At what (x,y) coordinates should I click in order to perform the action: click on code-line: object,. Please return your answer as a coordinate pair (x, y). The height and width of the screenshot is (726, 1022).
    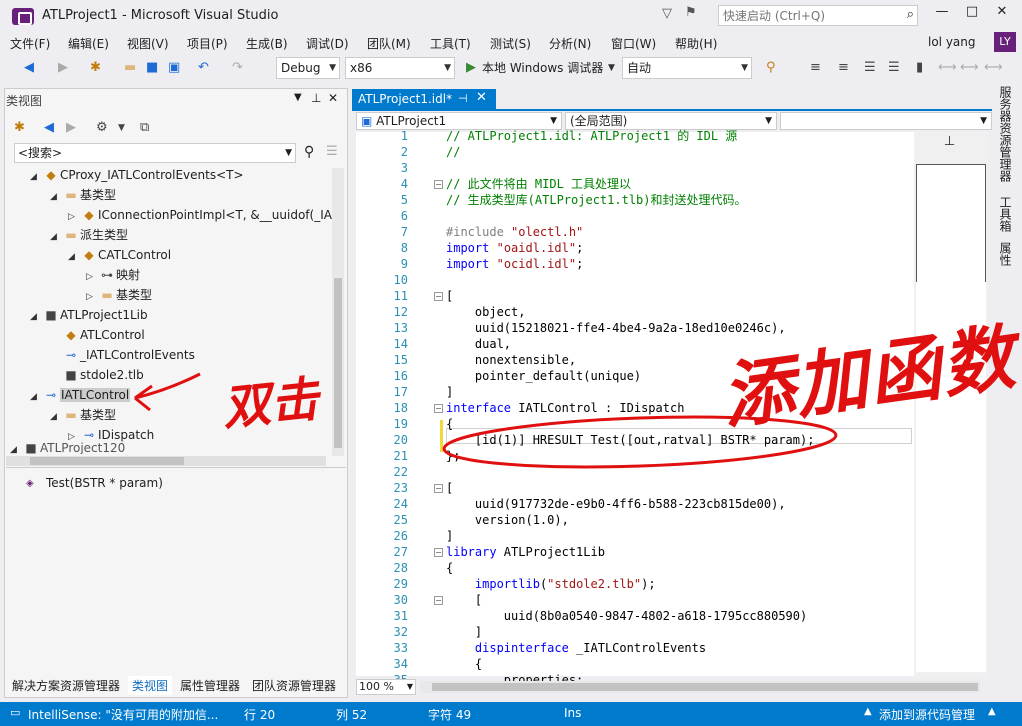
    Looking at the image, I should click on (486, 312).